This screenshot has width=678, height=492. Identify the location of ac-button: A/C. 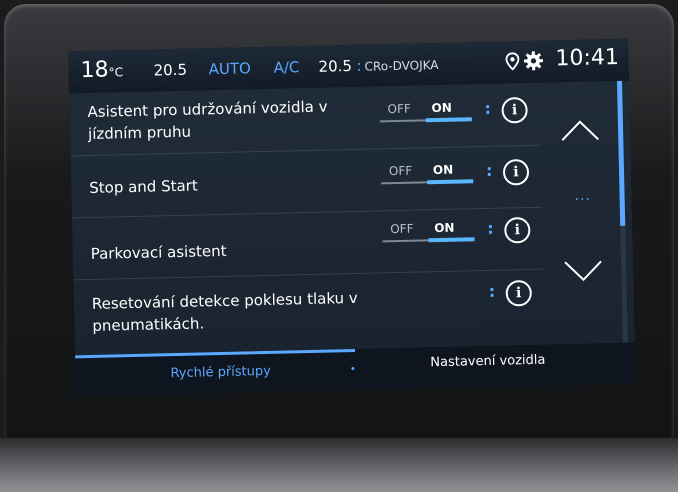
(286, 67).